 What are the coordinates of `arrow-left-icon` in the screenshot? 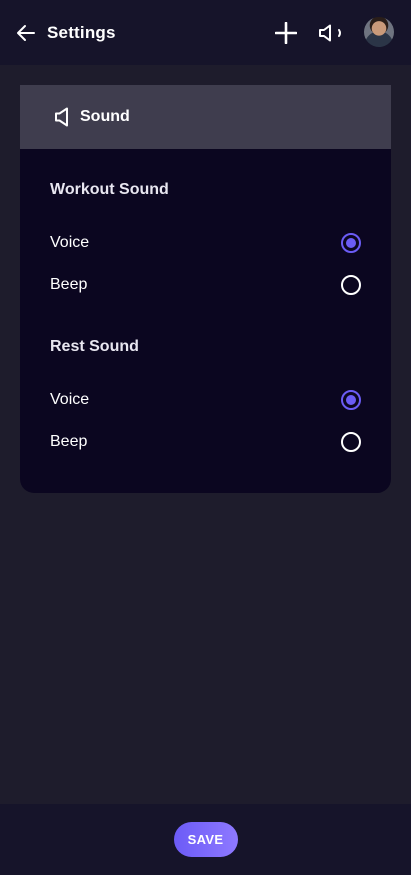 It's located at (26, 33).